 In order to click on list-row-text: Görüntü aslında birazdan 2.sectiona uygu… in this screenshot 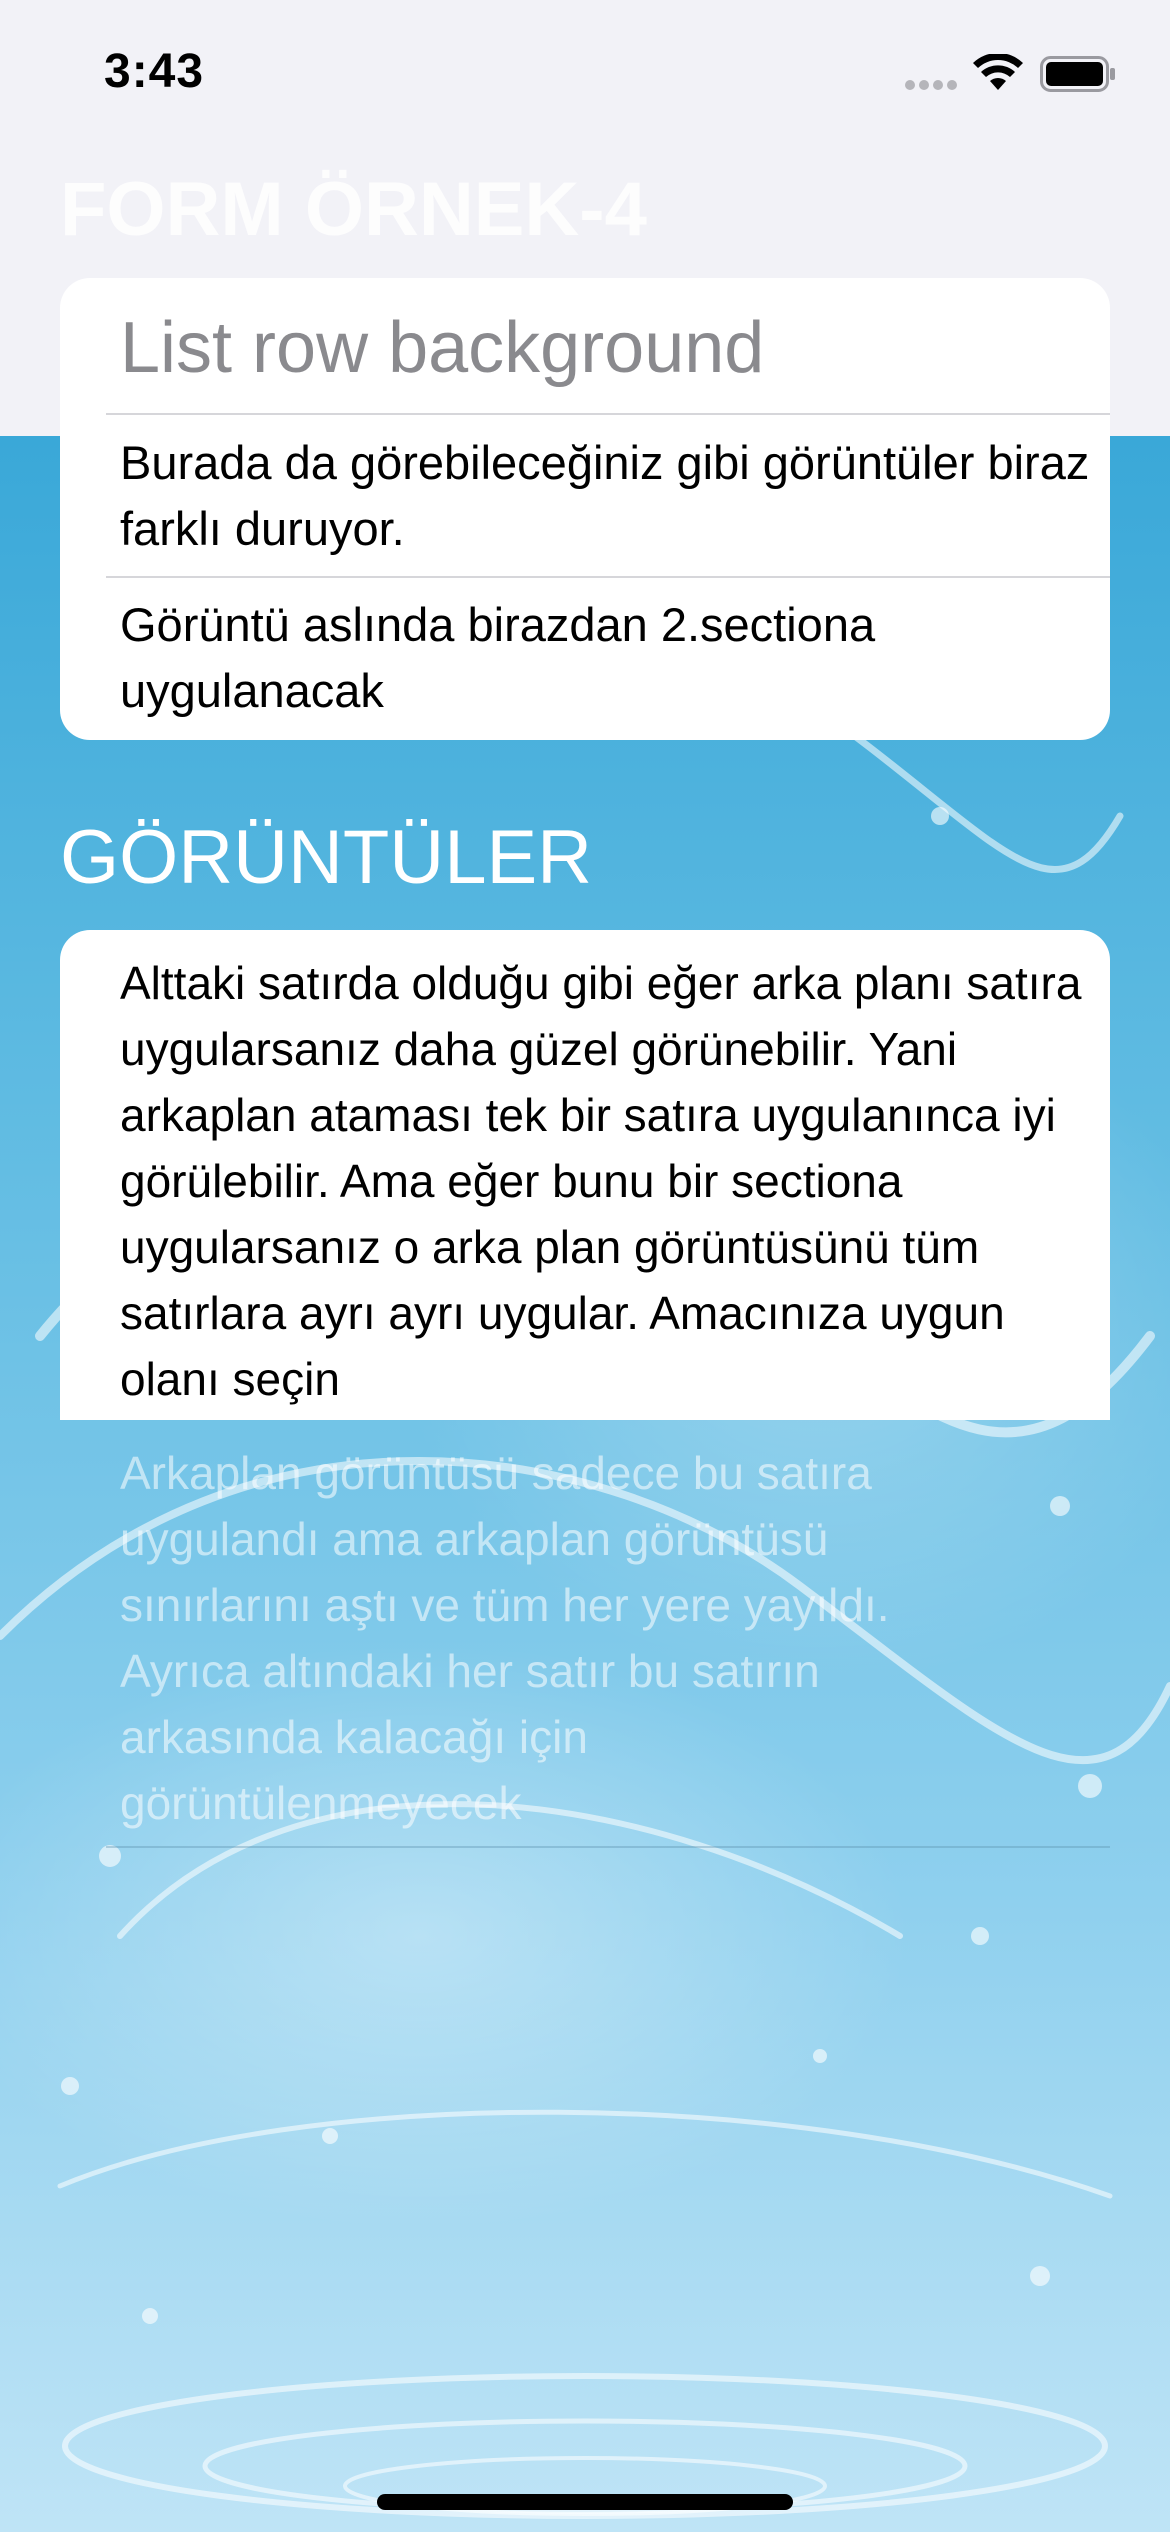, I will do `click(498, 657)`.